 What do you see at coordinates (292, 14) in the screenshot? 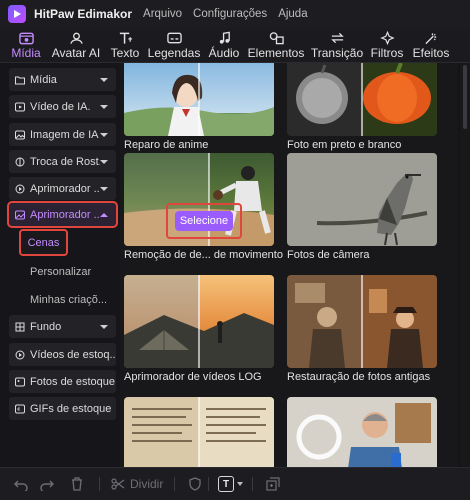
I see `menu-ajuda: Ajuda` at bounding box center [292, 14].